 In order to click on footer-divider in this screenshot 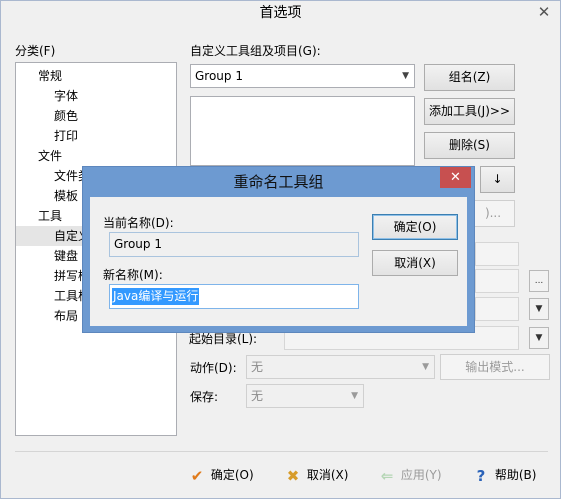, I will do `click(281, 451)`.